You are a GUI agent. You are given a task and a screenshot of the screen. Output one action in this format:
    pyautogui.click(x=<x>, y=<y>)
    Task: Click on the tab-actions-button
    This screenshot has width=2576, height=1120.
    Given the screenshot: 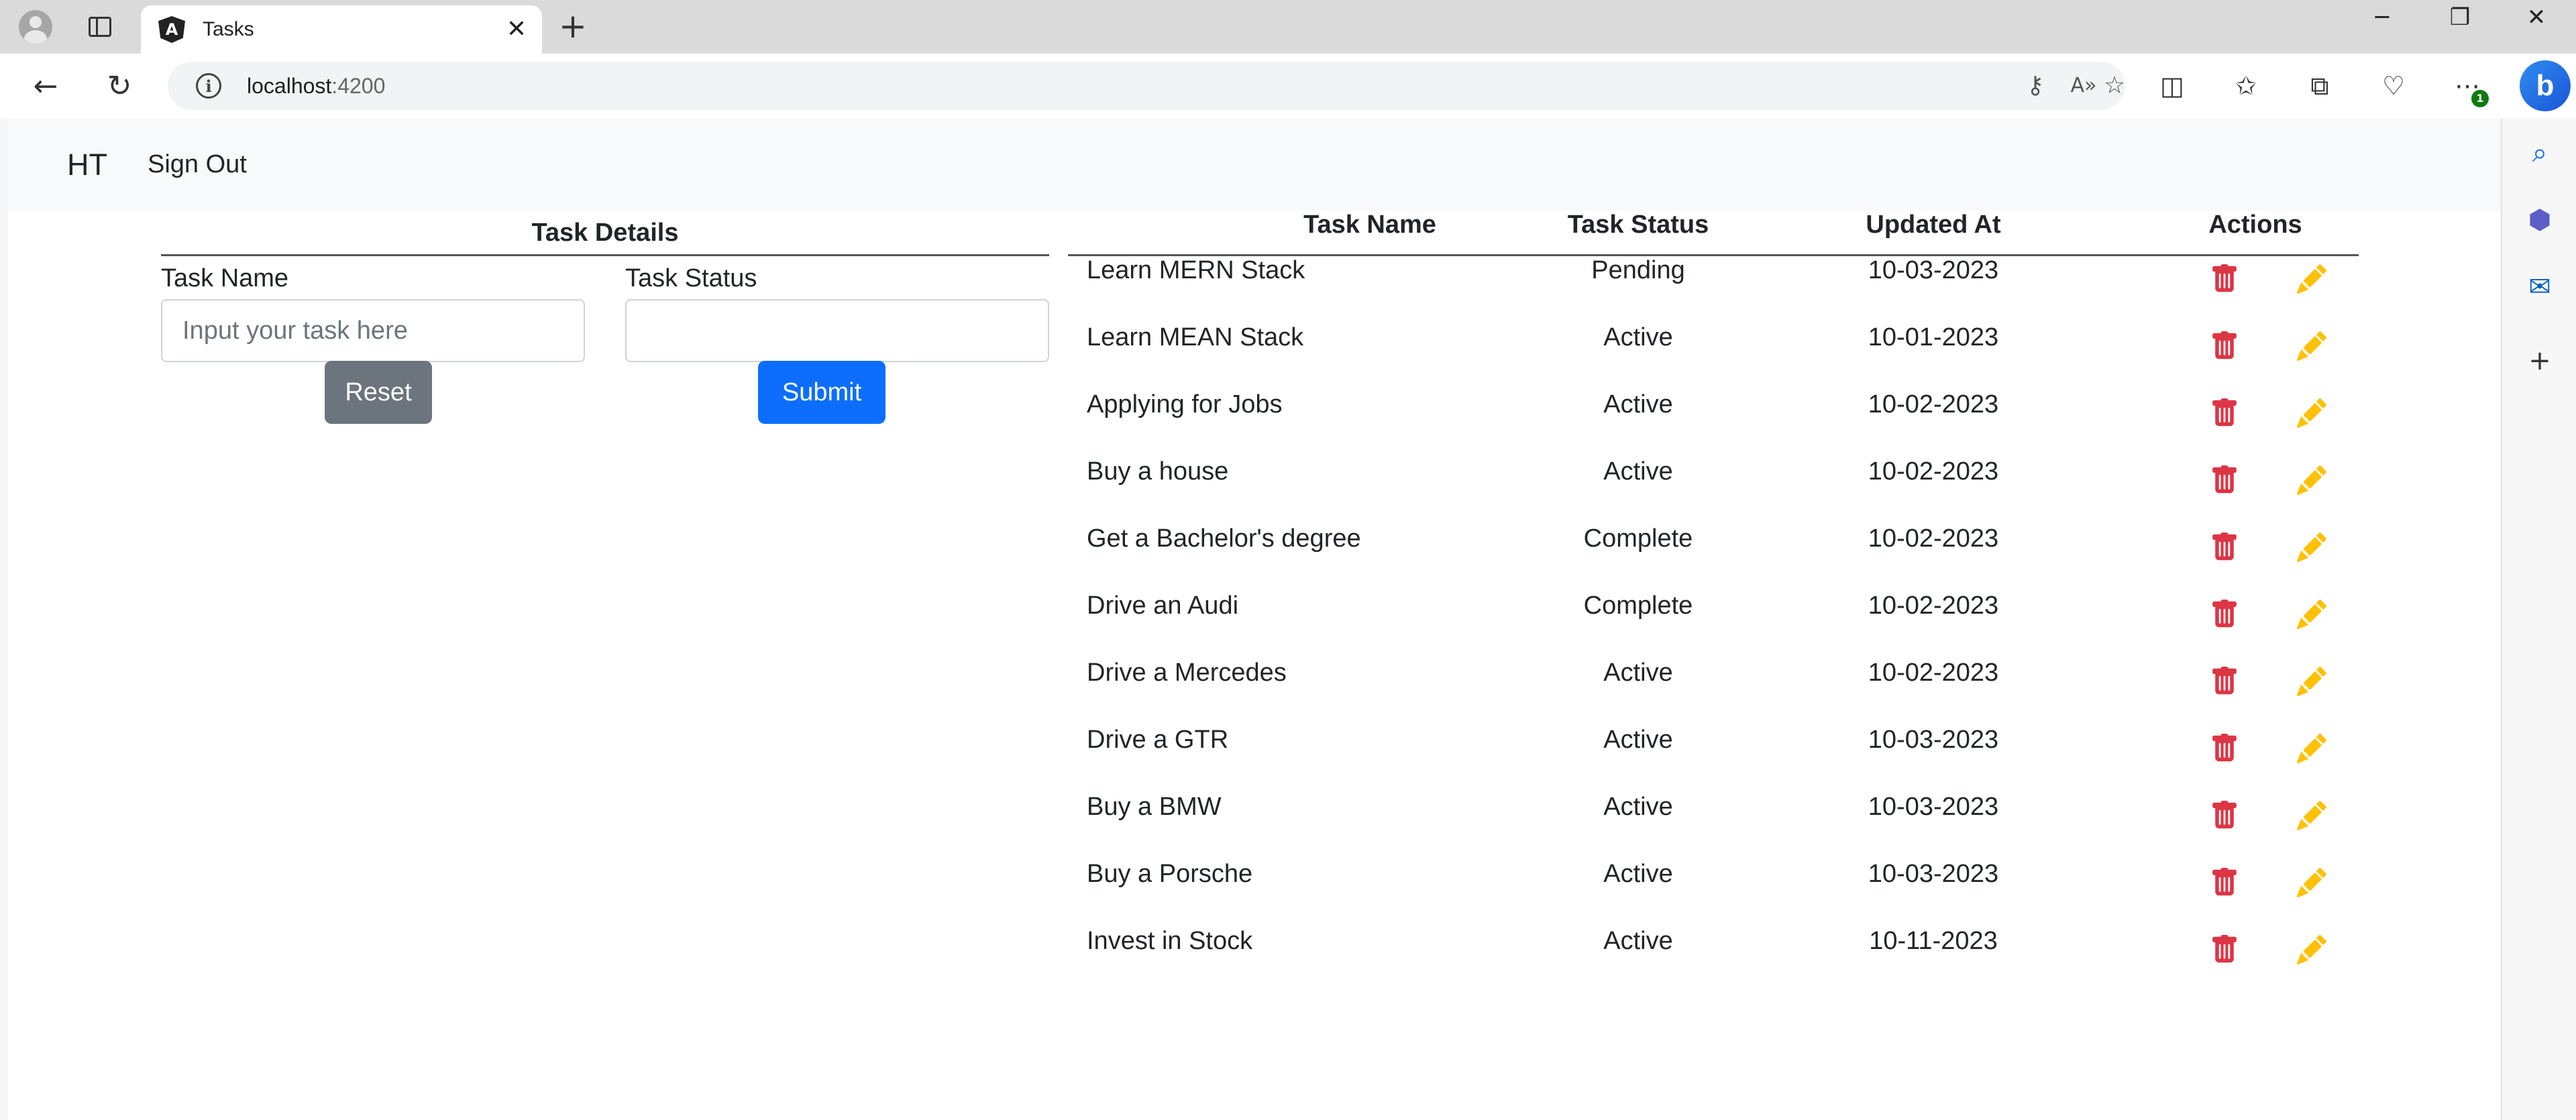 What is the action you would take?
    pyautogui.click(x=99, y=27)
    